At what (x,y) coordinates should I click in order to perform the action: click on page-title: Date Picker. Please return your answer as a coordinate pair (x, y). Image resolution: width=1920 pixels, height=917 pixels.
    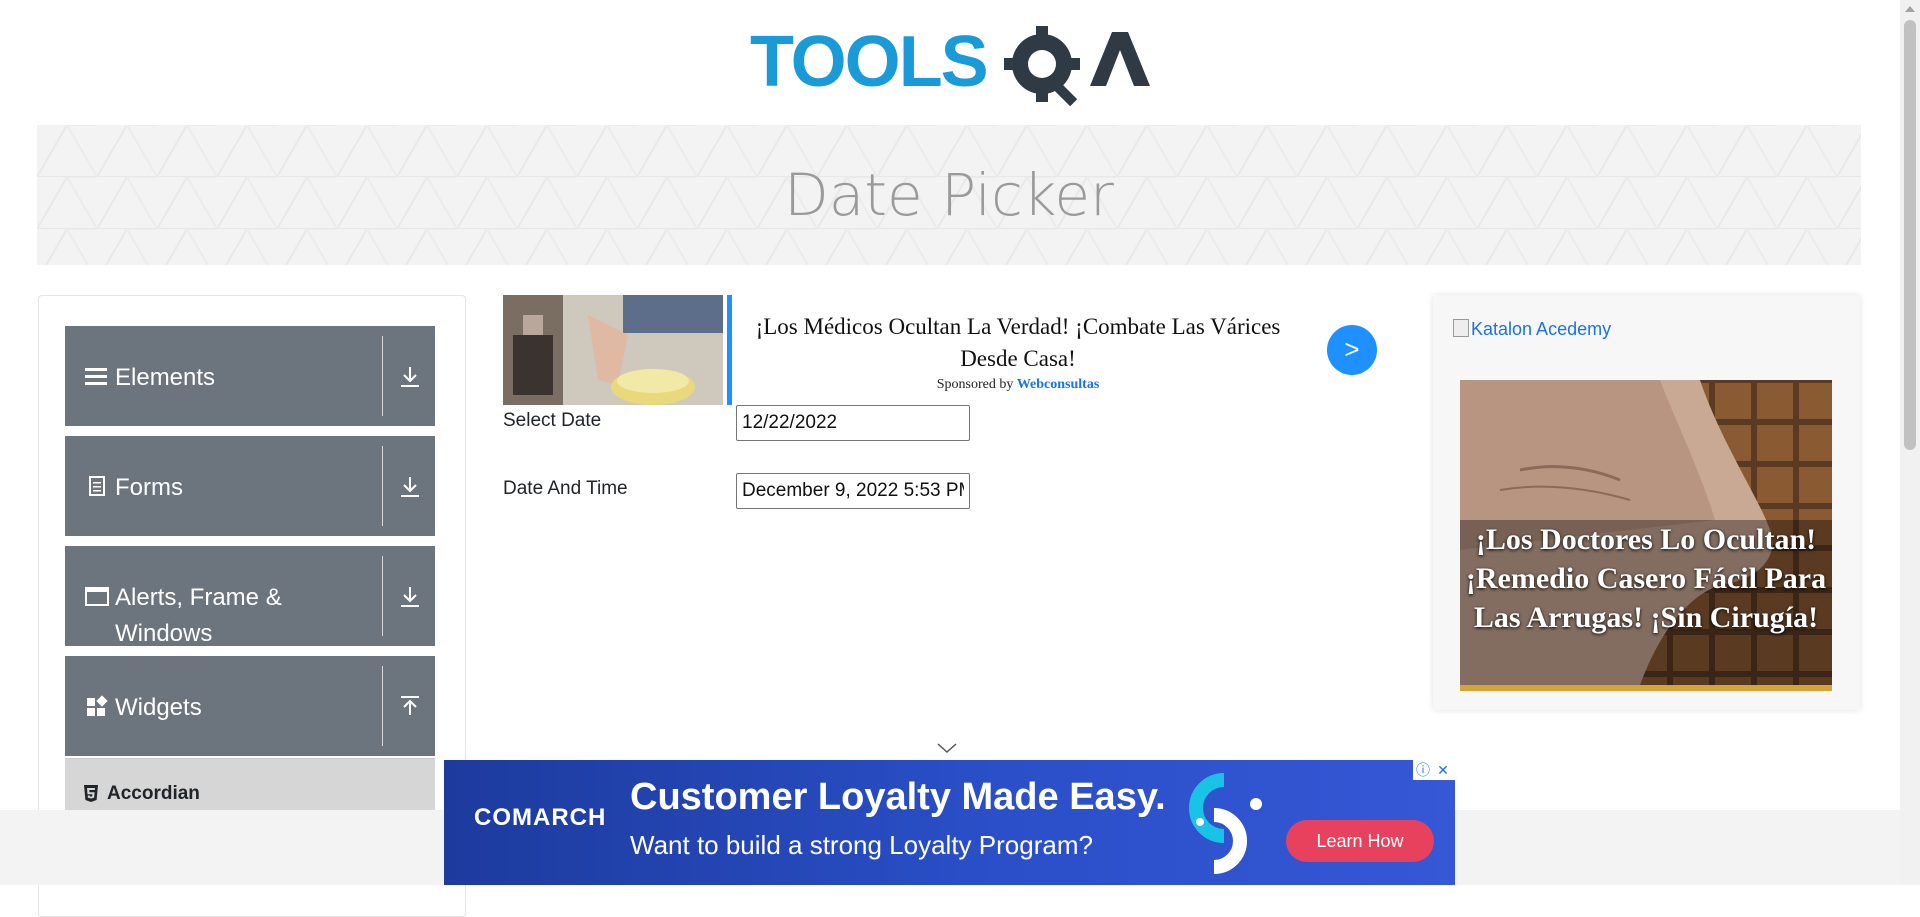
    Looking at the image, I should click on (949, 195).